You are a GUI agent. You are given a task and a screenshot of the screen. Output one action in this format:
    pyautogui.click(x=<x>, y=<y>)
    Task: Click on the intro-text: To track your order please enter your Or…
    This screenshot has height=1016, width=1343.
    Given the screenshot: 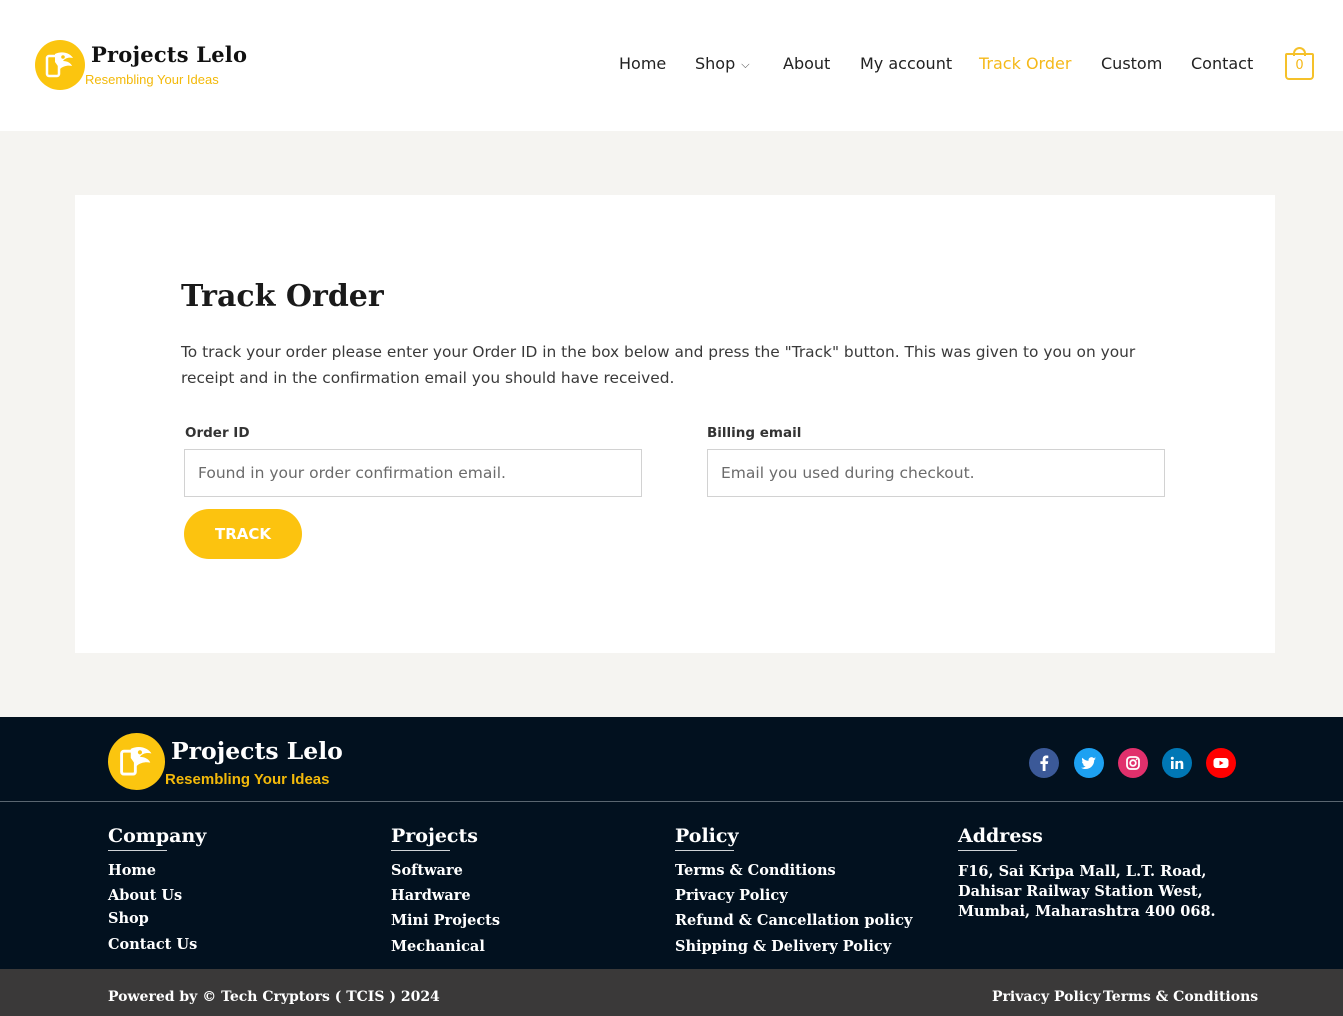 What is the action you would take?
    pyautogui.click(x=658, y=365)
    